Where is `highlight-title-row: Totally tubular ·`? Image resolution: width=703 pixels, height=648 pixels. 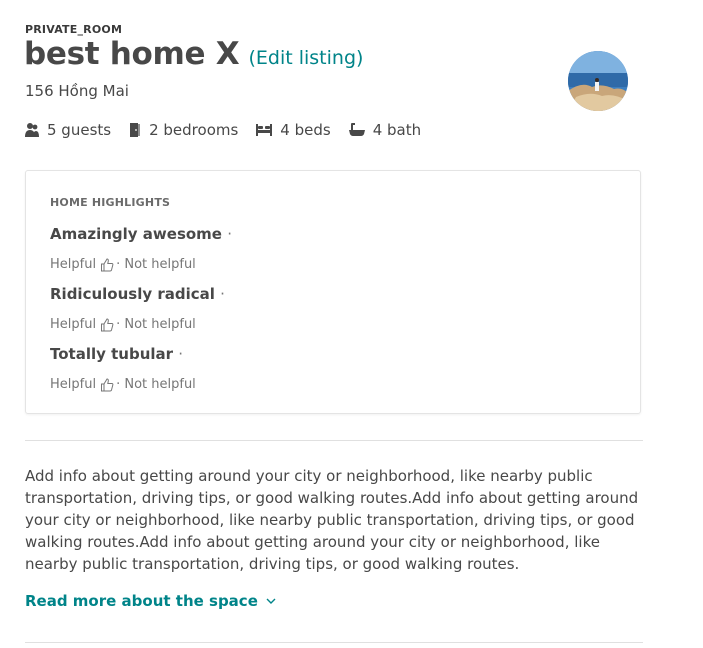 highlight-title-row: Totally tubular · is located at coordinates (116, 354).